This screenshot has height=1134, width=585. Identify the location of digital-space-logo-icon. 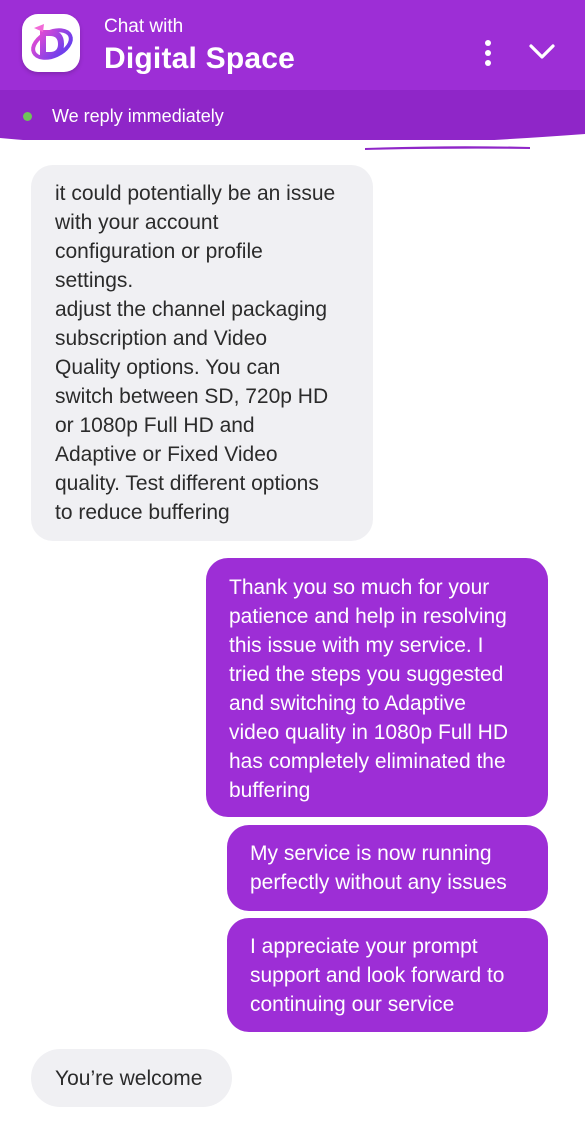
(51, 43).